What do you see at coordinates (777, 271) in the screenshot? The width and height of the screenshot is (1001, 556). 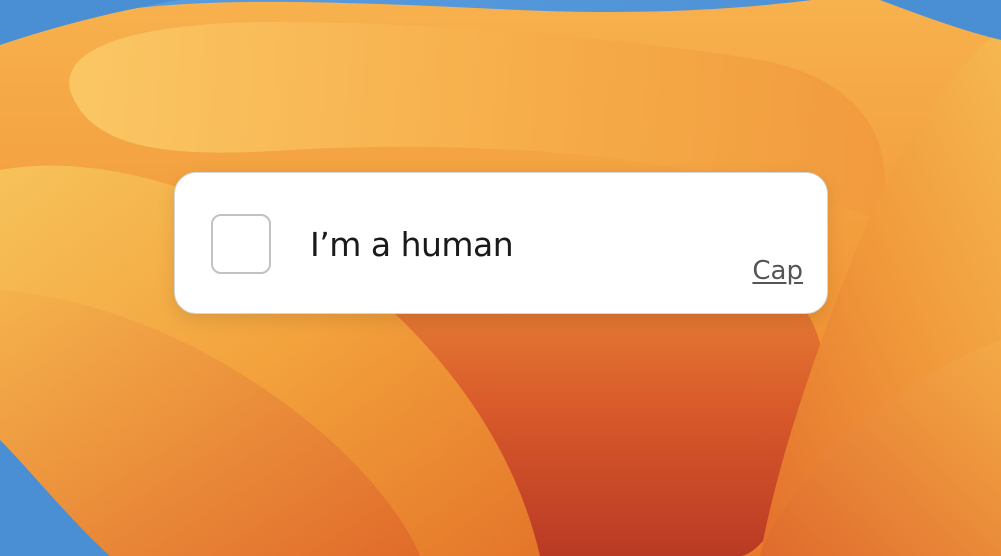 I see `cap-brand-link: Cap` at bounding box center [777, 271].